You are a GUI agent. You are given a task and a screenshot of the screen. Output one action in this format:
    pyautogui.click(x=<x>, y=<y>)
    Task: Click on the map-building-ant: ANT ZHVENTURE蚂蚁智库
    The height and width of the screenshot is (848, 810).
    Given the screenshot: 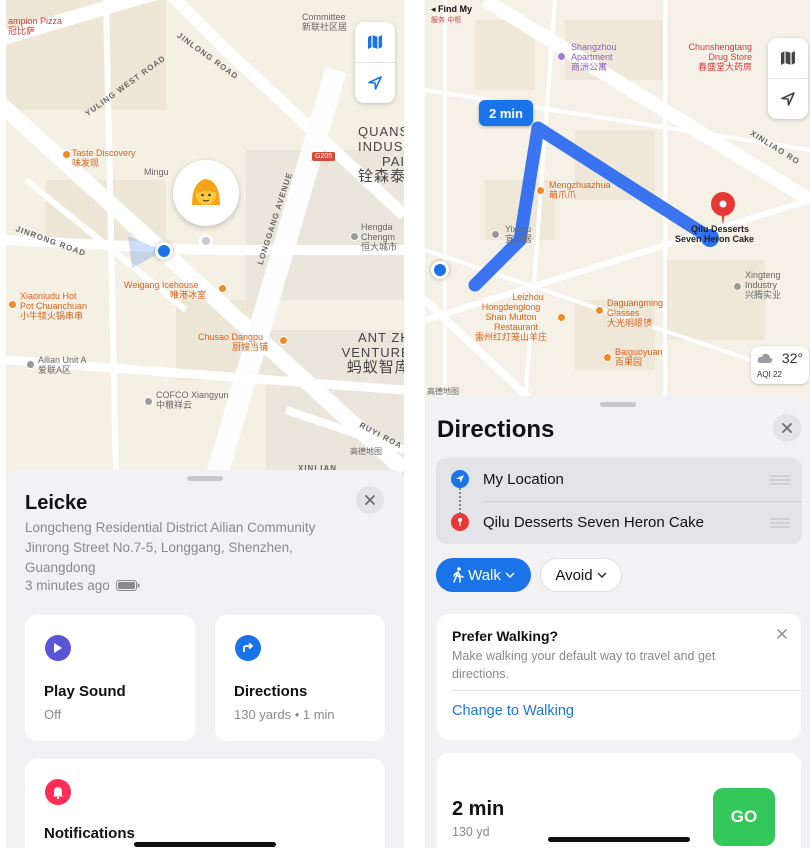 What is the action you would take?
    pyautogui.click(x=372, y=353)
    